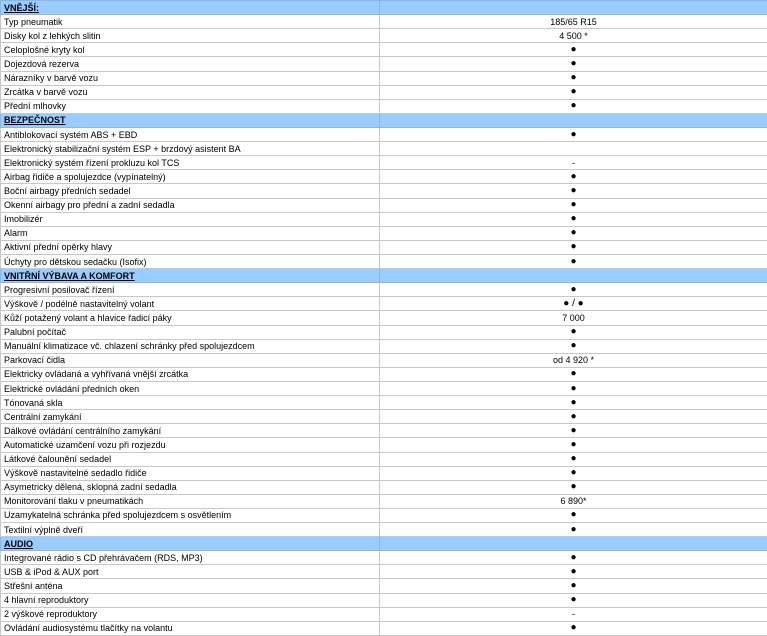 The width and height of the screenshot is (767, 636). What do you see at coordinates (384, 120) in the screenshot?
I see `section-header-row: BEZPEČNOST` at bounding box center [384, 120].